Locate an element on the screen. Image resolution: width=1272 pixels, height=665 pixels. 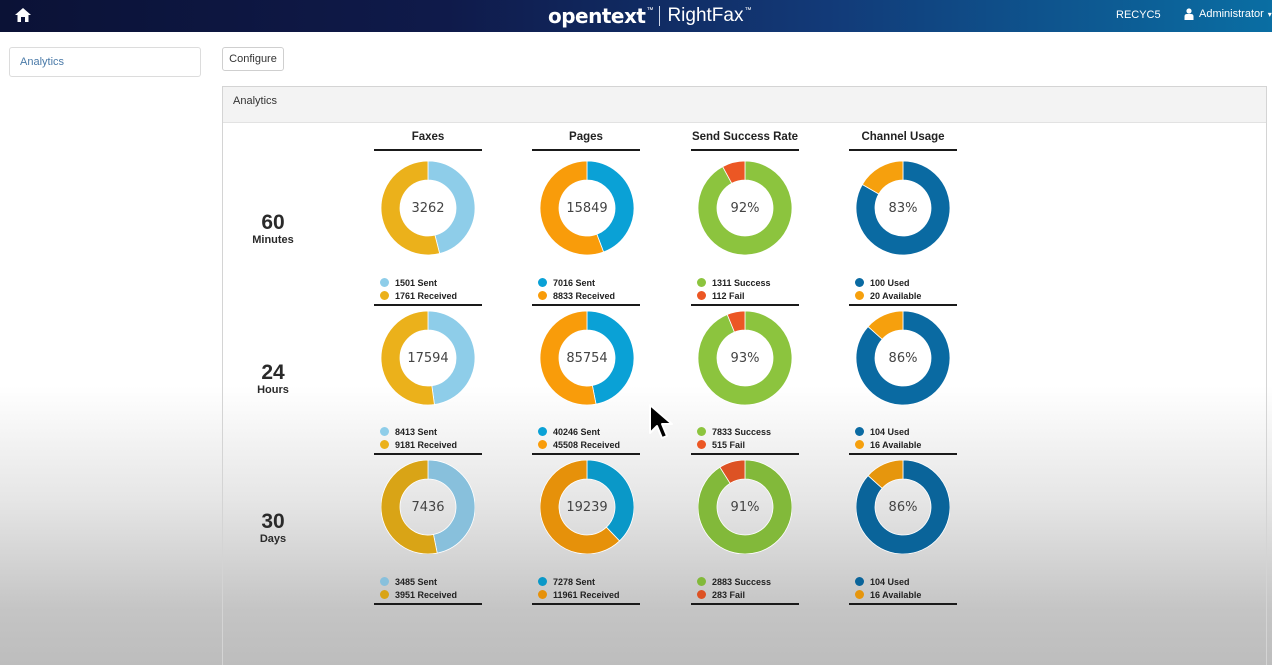
legend-item: 1501 Sent is located at coordinates (431, 282).